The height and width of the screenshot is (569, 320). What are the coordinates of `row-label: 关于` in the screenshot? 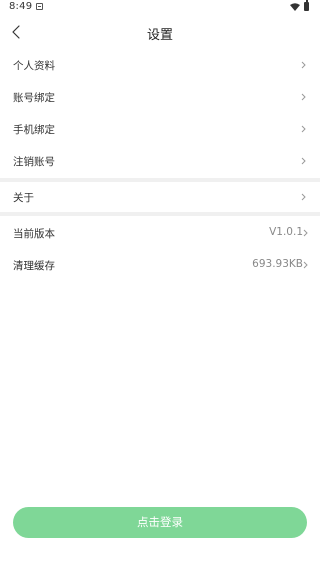 It's located at (23, 198).